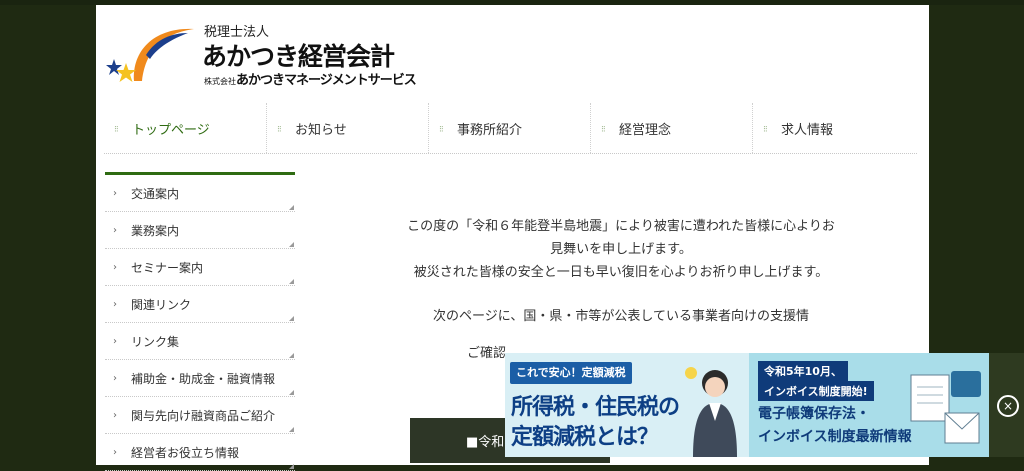 The image size is (1024, 471). What do you see at coordinates (200, 304) in the screenshot?
I see `sidebar-item-related-links: › 関連リンク` at bounding box center [200, 304].